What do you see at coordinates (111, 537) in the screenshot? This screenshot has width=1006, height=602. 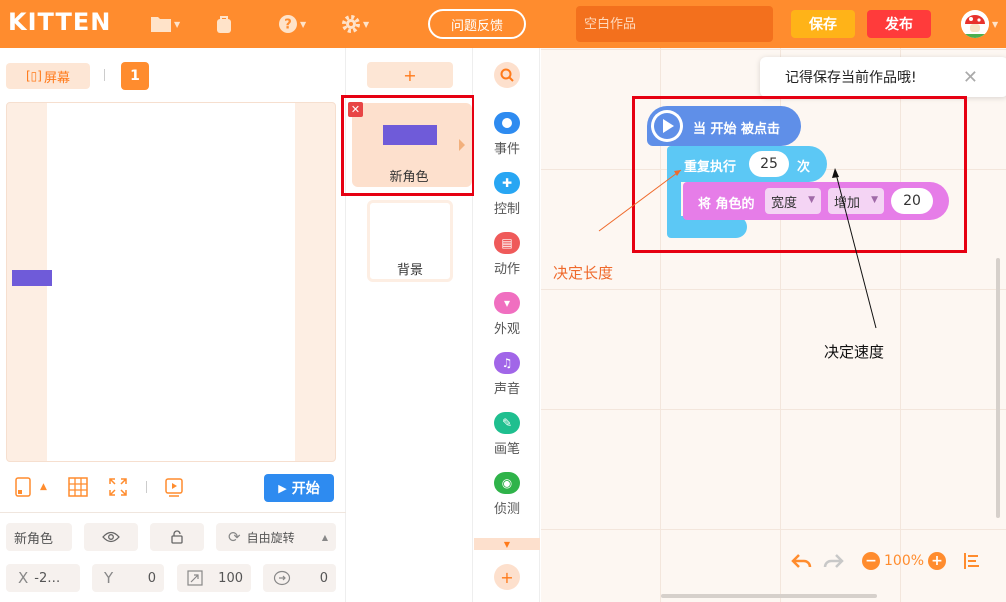 I see `visibility-toggle` at bounding box center [111, 537].